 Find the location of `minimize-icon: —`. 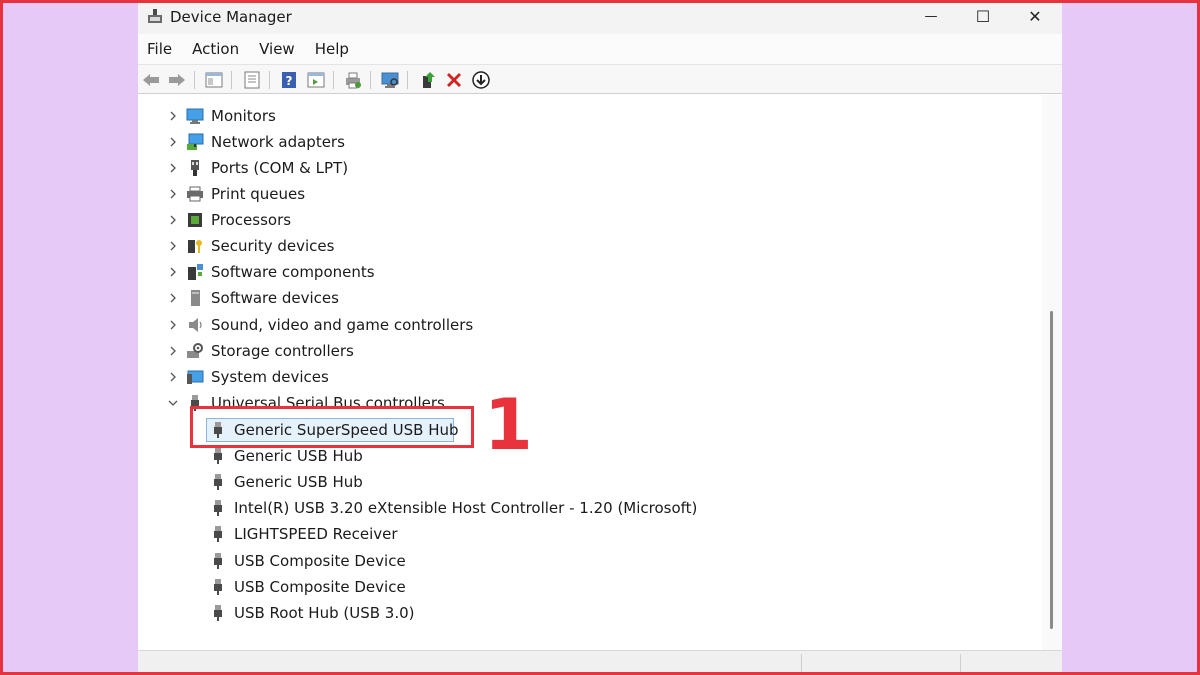

minimize-icon: — is located at coordinates (931, 16).